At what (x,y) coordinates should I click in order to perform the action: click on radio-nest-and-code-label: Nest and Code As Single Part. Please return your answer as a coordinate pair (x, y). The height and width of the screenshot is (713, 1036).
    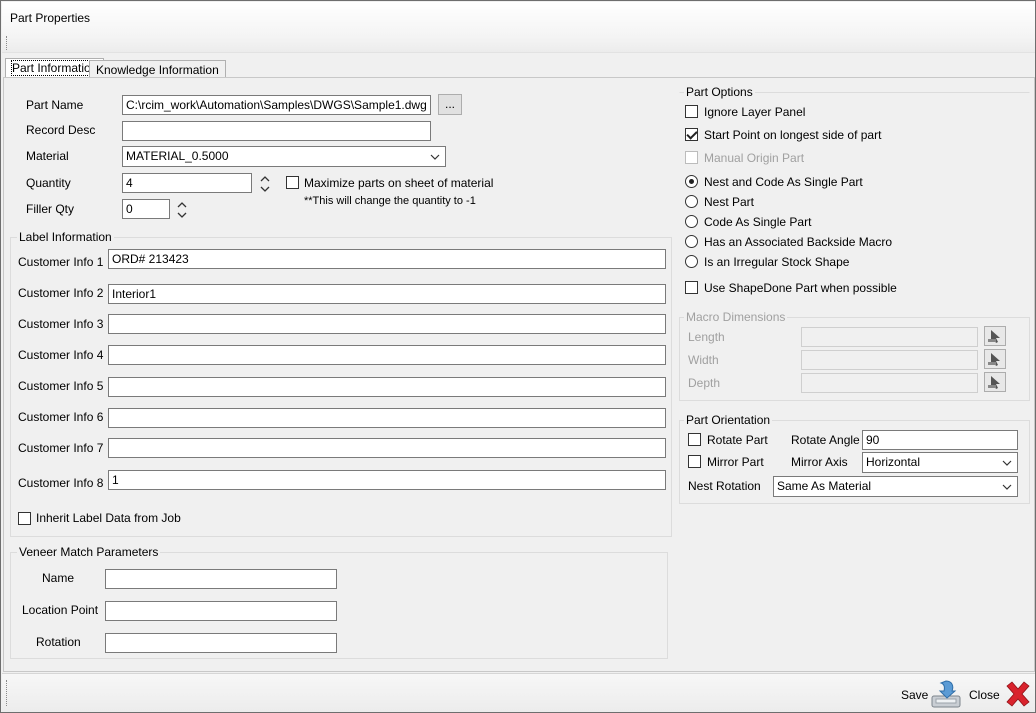
    Looking at the image, I should click on (783, 182).